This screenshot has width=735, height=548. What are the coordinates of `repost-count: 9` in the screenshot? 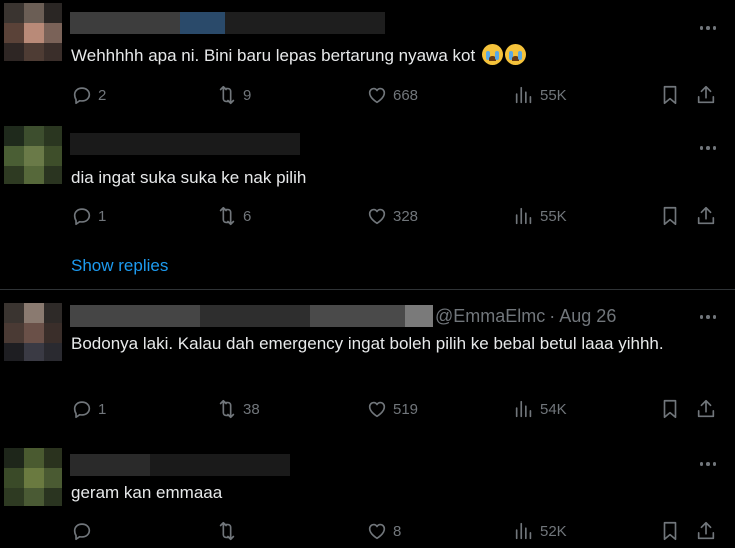 It's located at (247, 95).